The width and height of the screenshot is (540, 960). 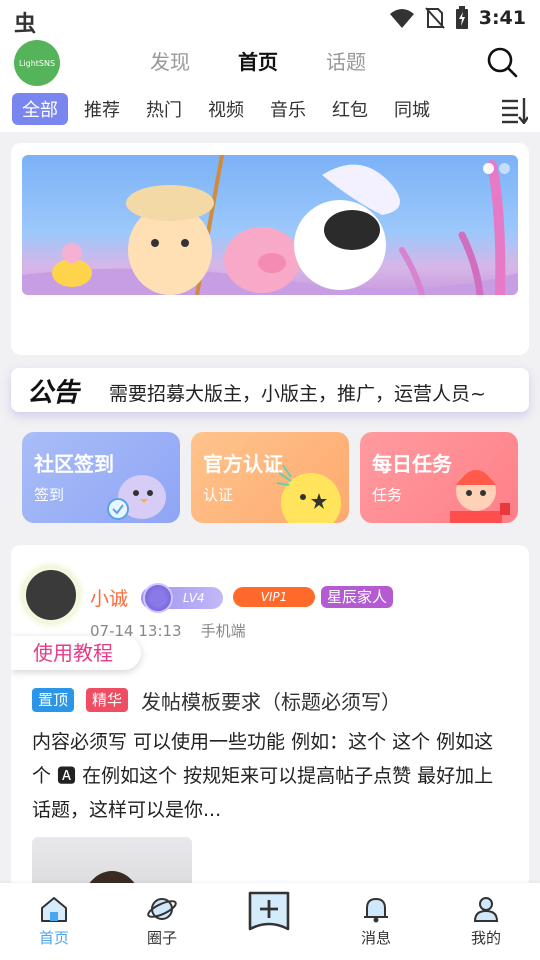 What do you see at coordinates (502, 18) in the screenshot?
I see `clock: 3:41` at bounding box center [502, 18].